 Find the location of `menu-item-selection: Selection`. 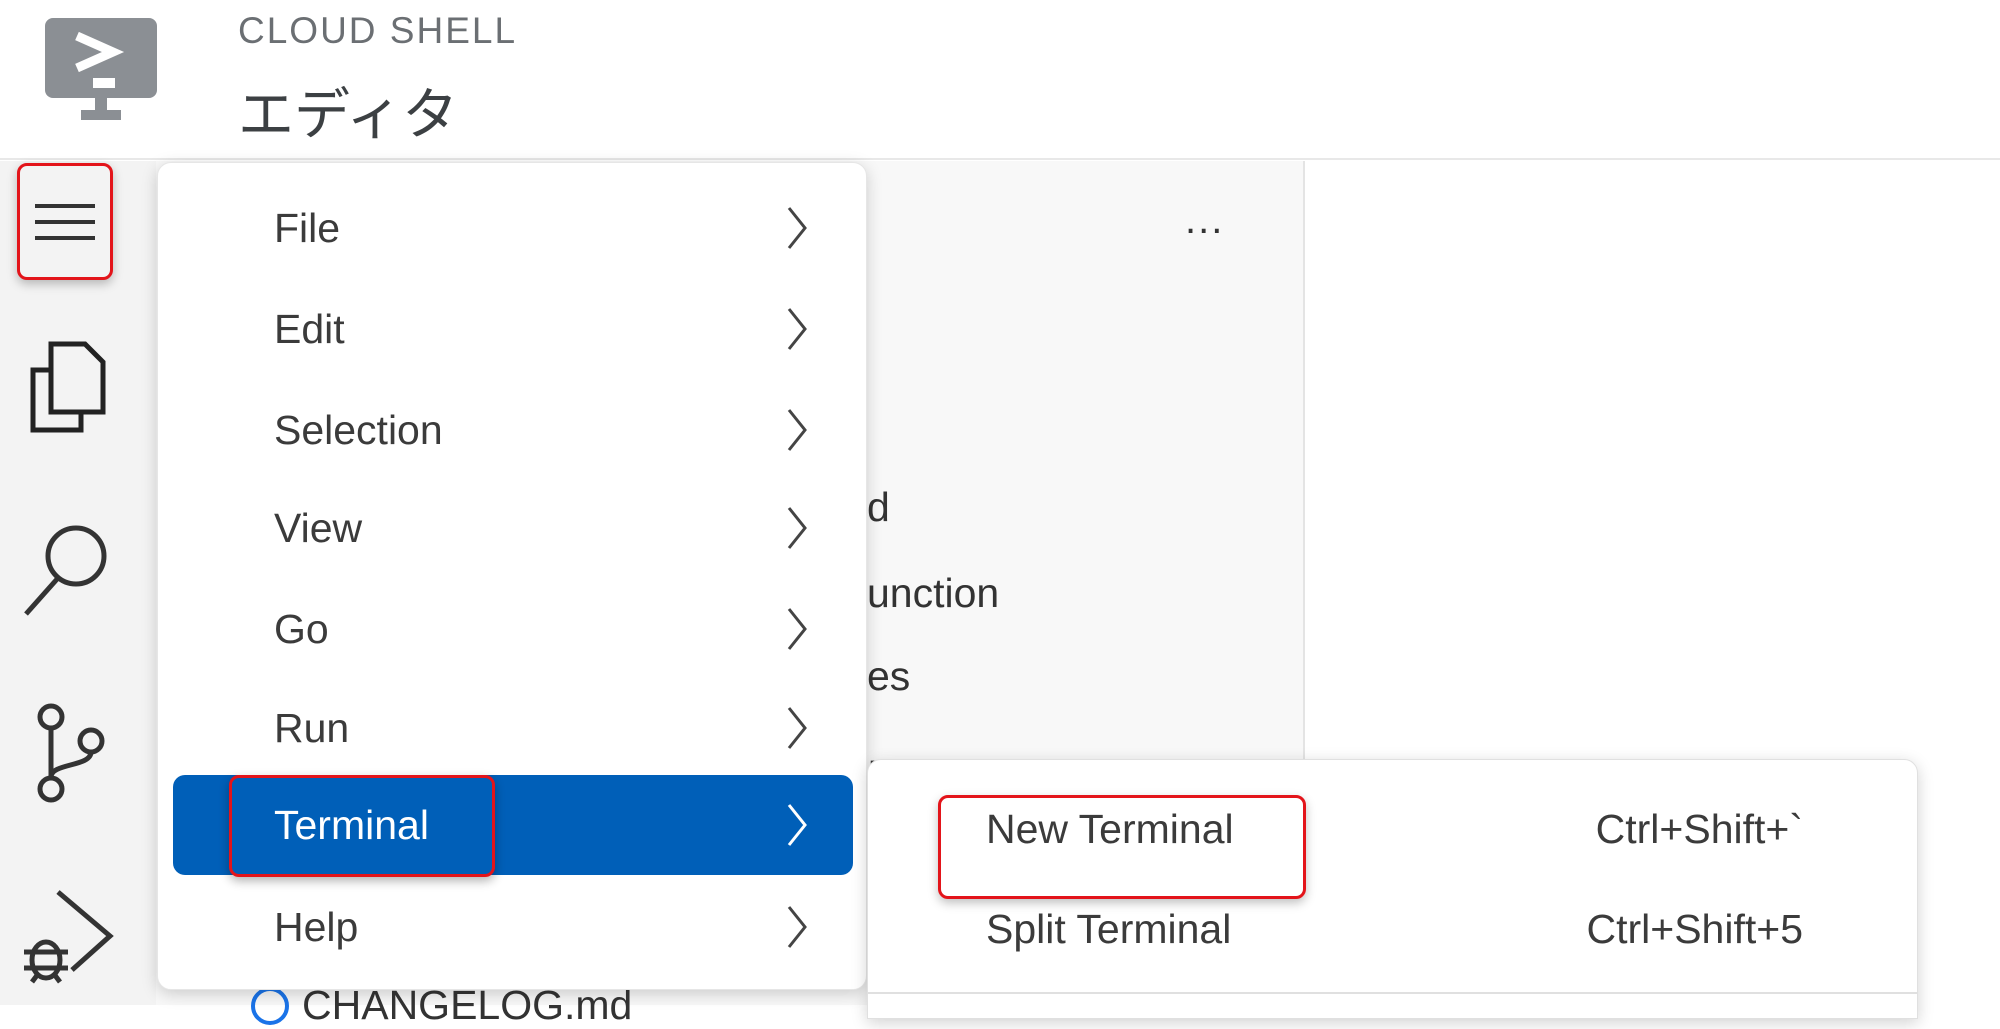

menu-item-selection: Selection is located at coordinates (513, 430).